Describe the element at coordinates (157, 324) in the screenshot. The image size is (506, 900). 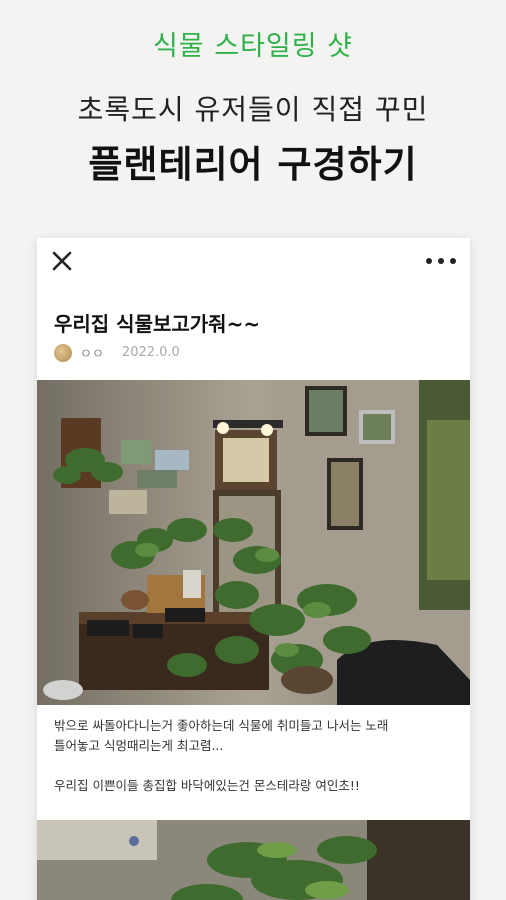
I see `post-title: 우리집 식물보고가줘~~` at that location.